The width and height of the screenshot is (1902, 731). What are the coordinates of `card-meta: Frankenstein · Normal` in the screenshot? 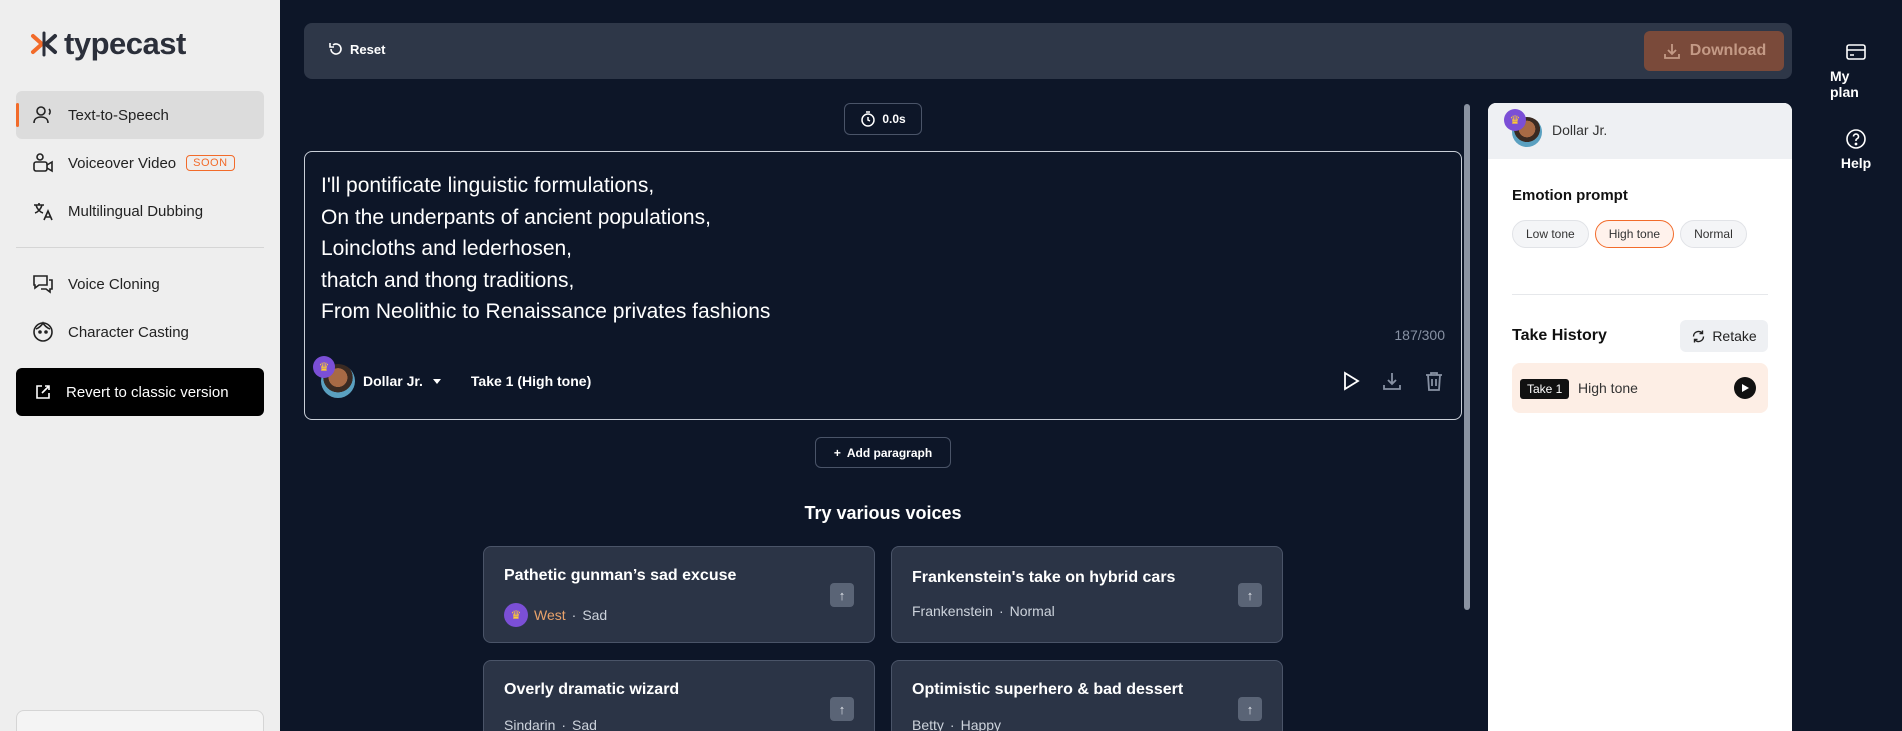 It's located at (983, 611).